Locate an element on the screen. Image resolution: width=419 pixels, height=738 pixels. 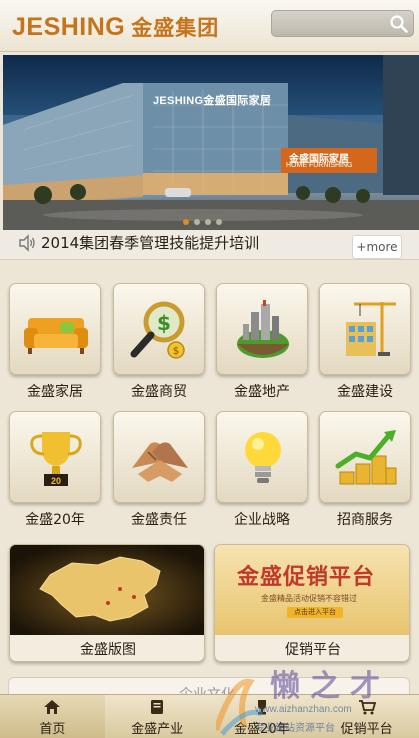
header: JESHING 金盛集团 is located at coordinates (209, 26).